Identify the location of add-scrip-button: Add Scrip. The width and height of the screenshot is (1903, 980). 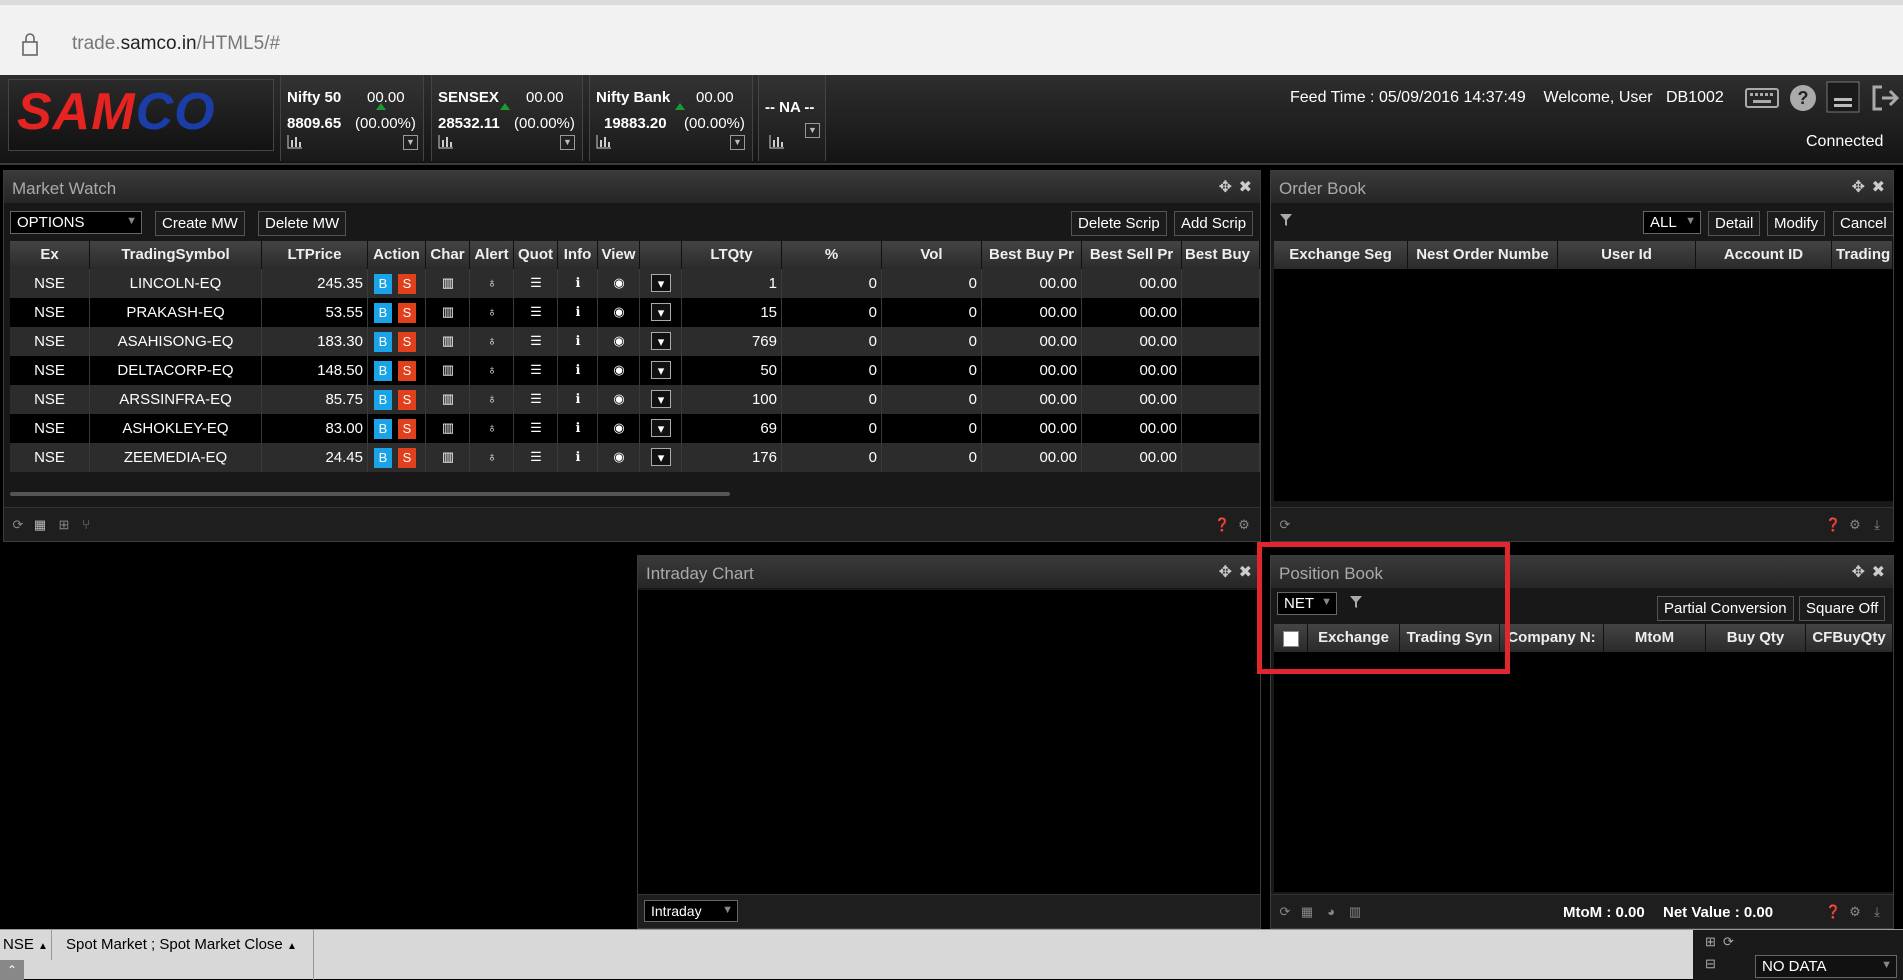
(1214, 223).